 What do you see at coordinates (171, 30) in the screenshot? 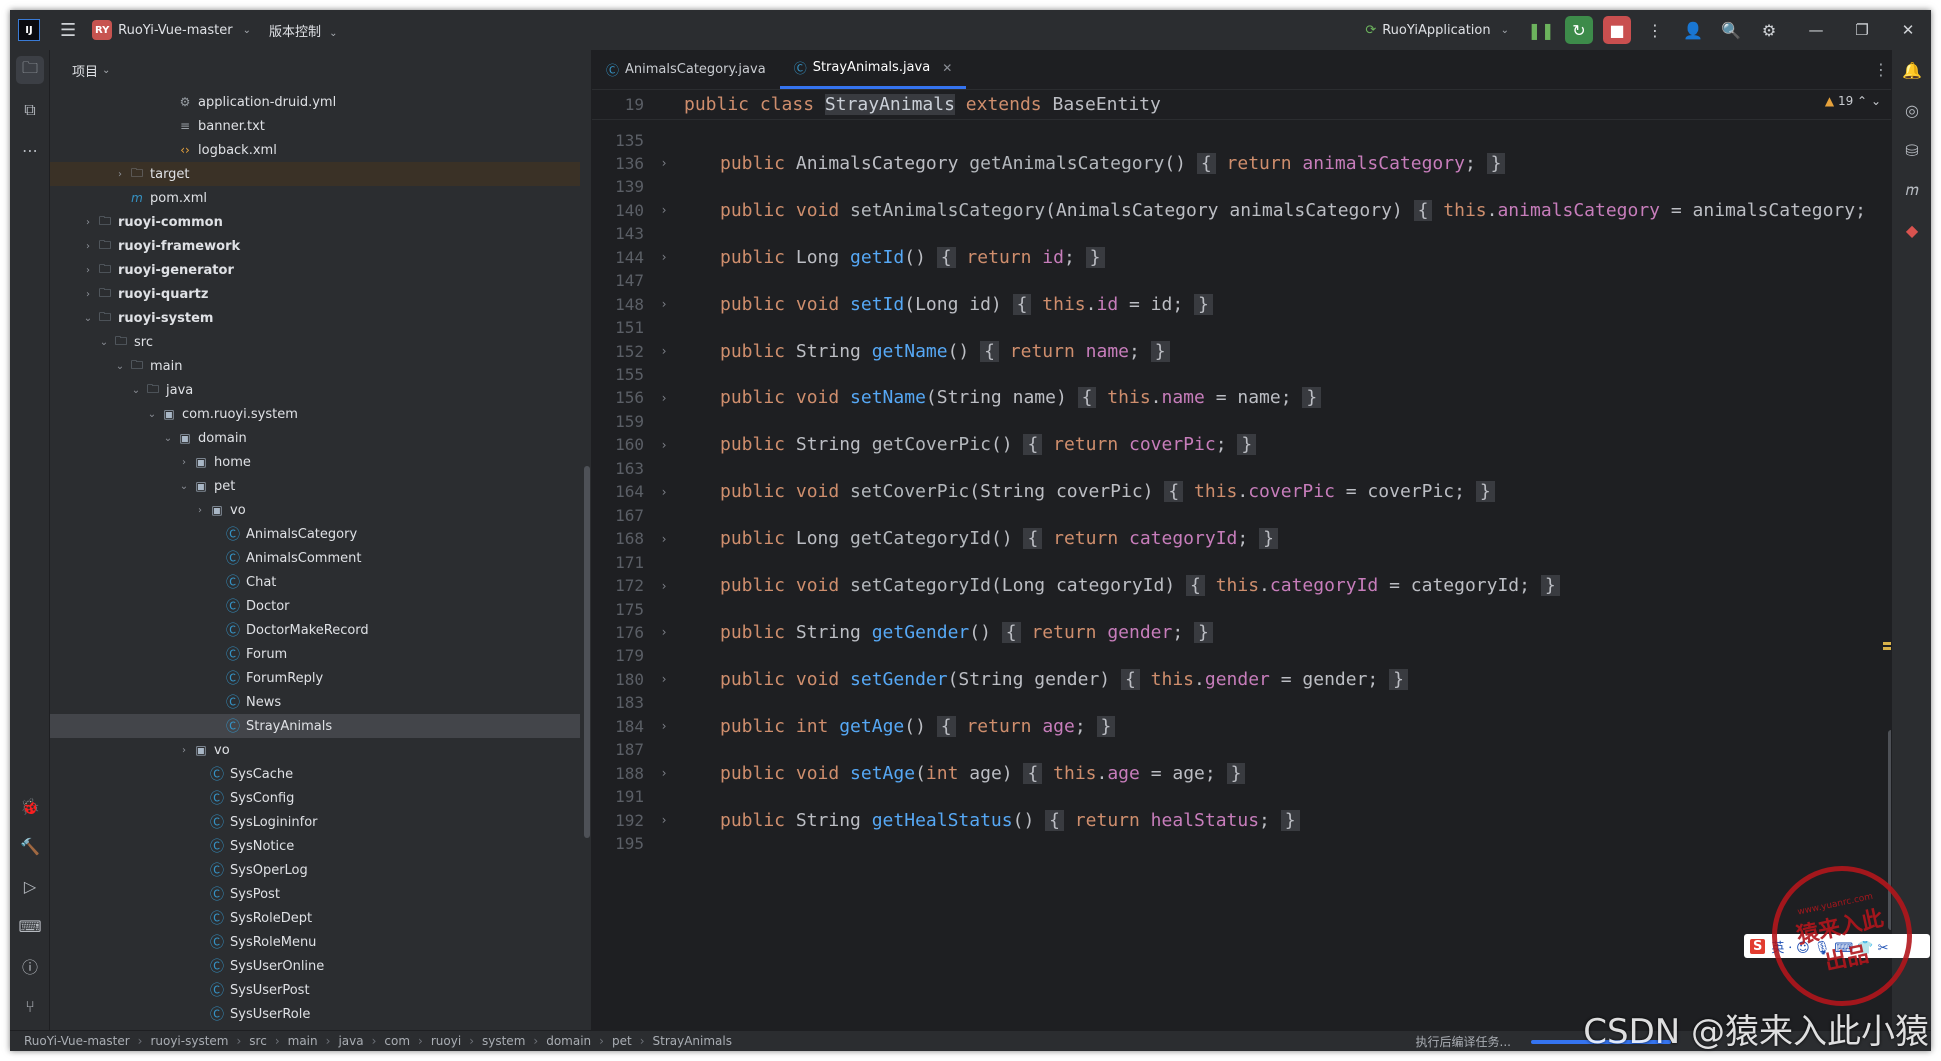
I see `project-switcher: RY RuoYi-Vue-master ⌄` at bounding box center [171, 30].